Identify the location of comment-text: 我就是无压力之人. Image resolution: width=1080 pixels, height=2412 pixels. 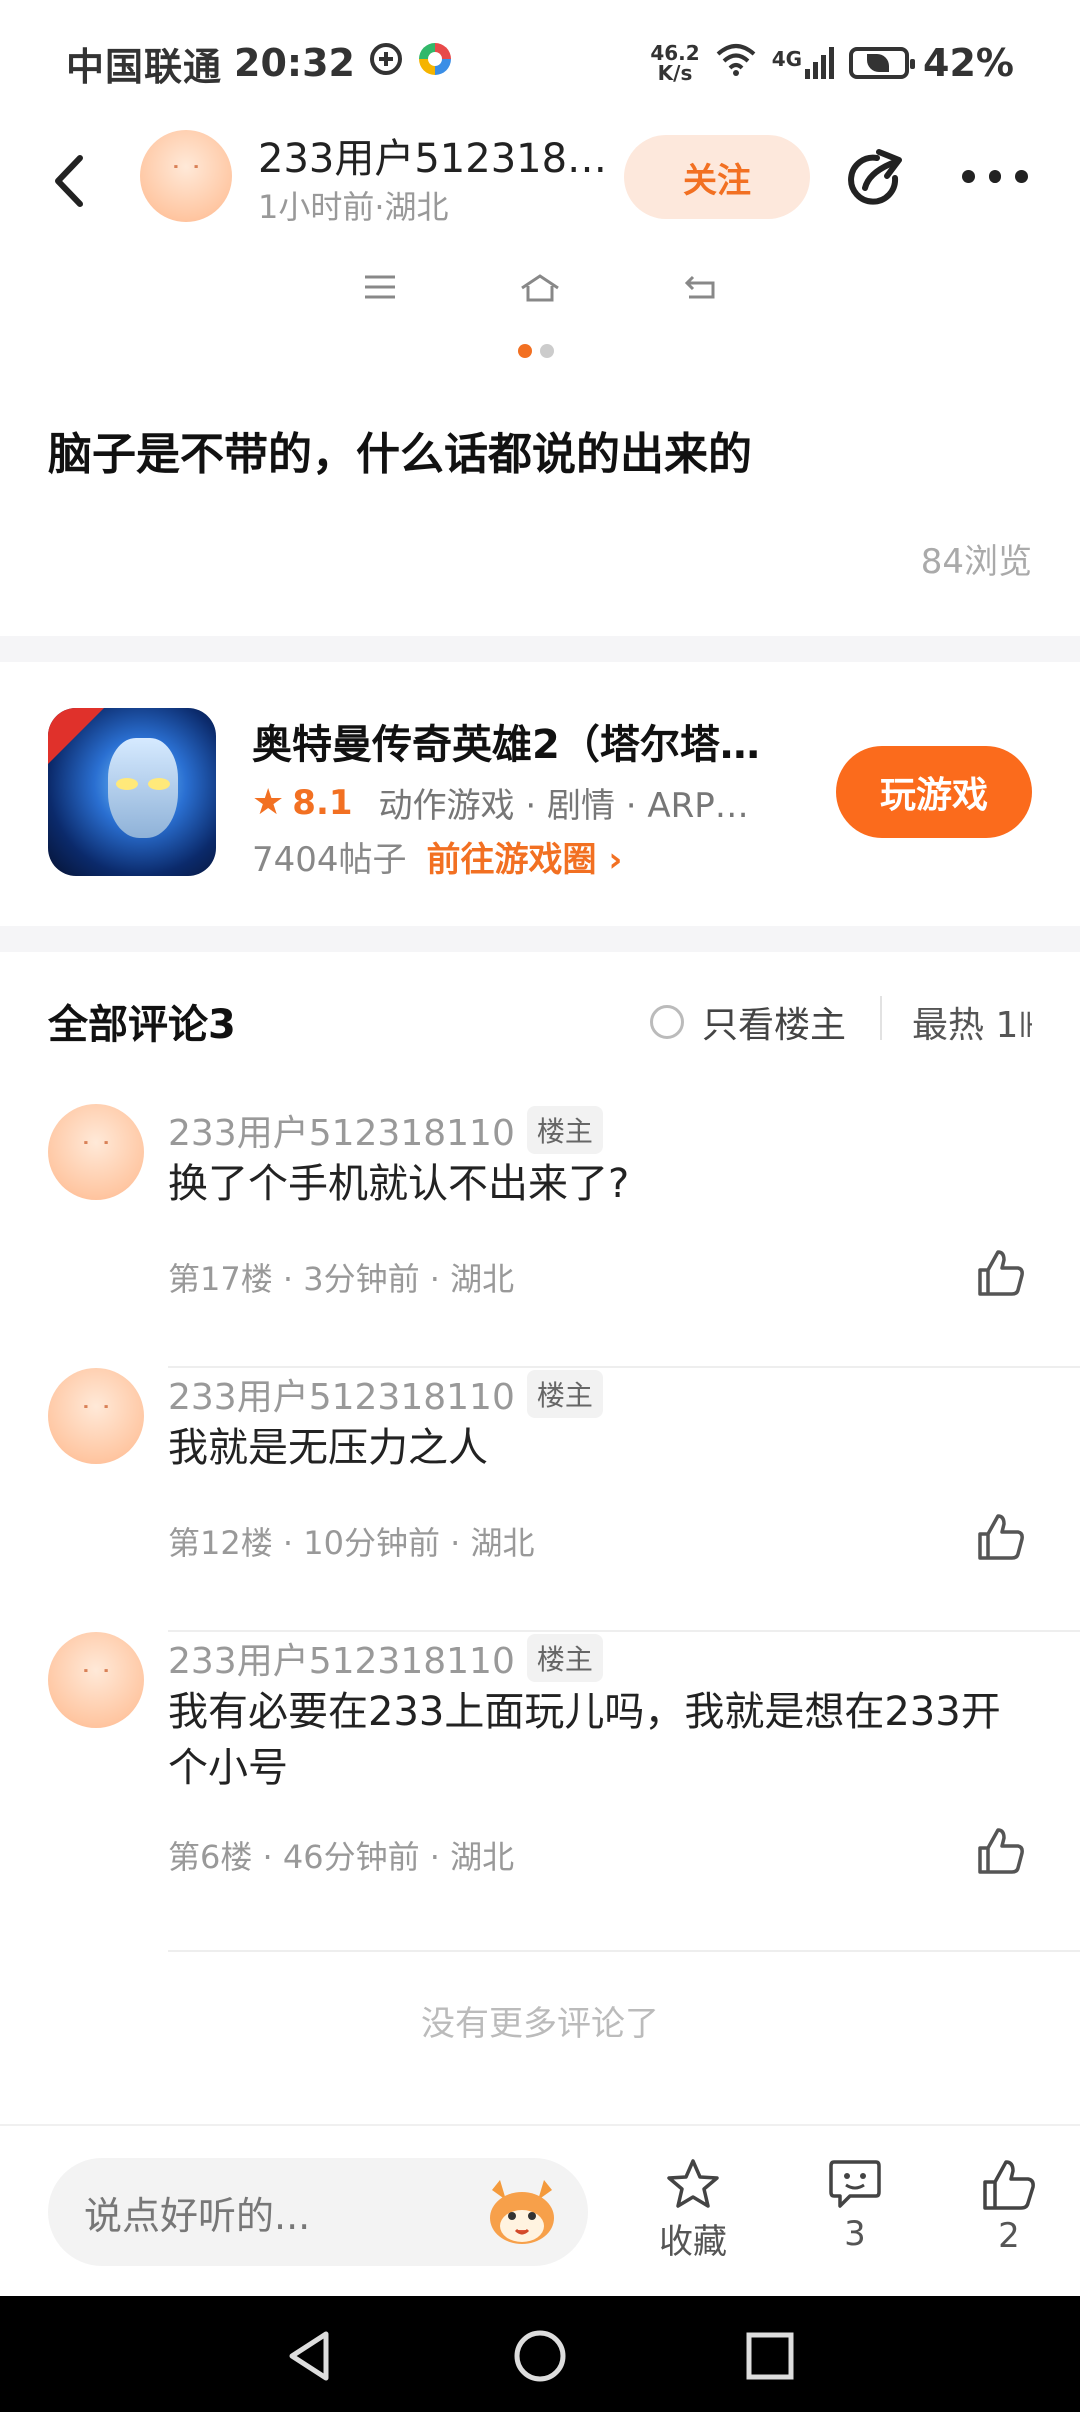
(328, 1448).